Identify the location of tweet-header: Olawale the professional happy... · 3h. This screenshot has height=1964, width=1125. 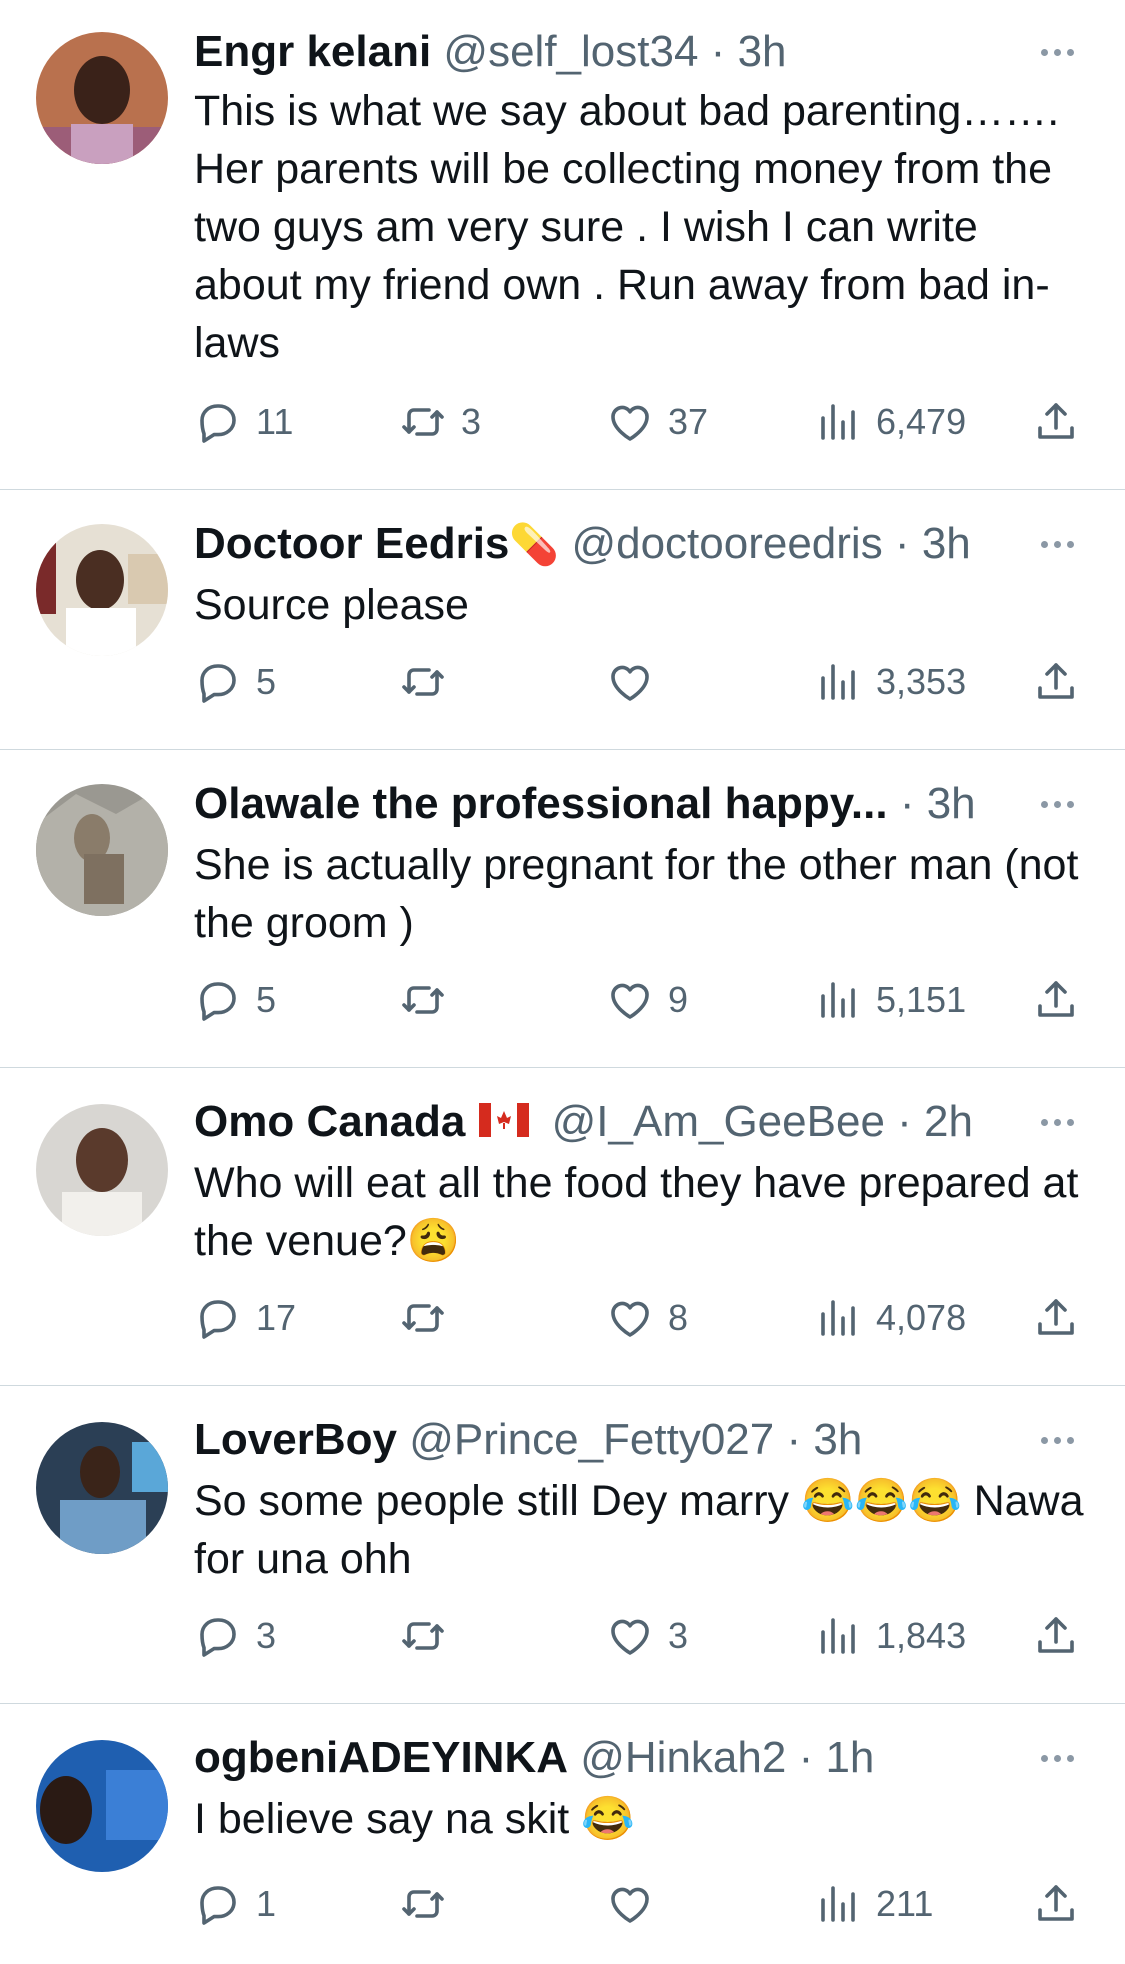
(585, 803).